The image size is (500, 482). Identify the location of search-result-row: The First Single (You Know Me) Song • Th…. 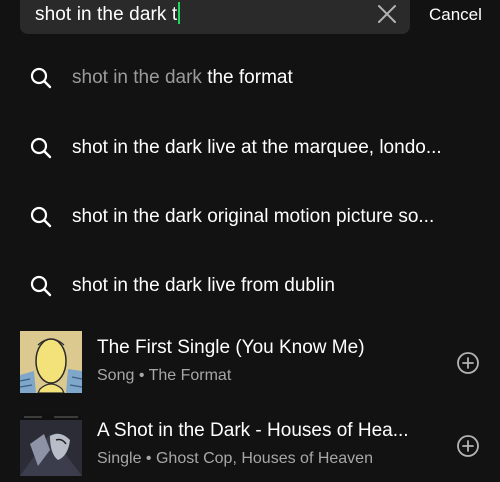
(250, 367).